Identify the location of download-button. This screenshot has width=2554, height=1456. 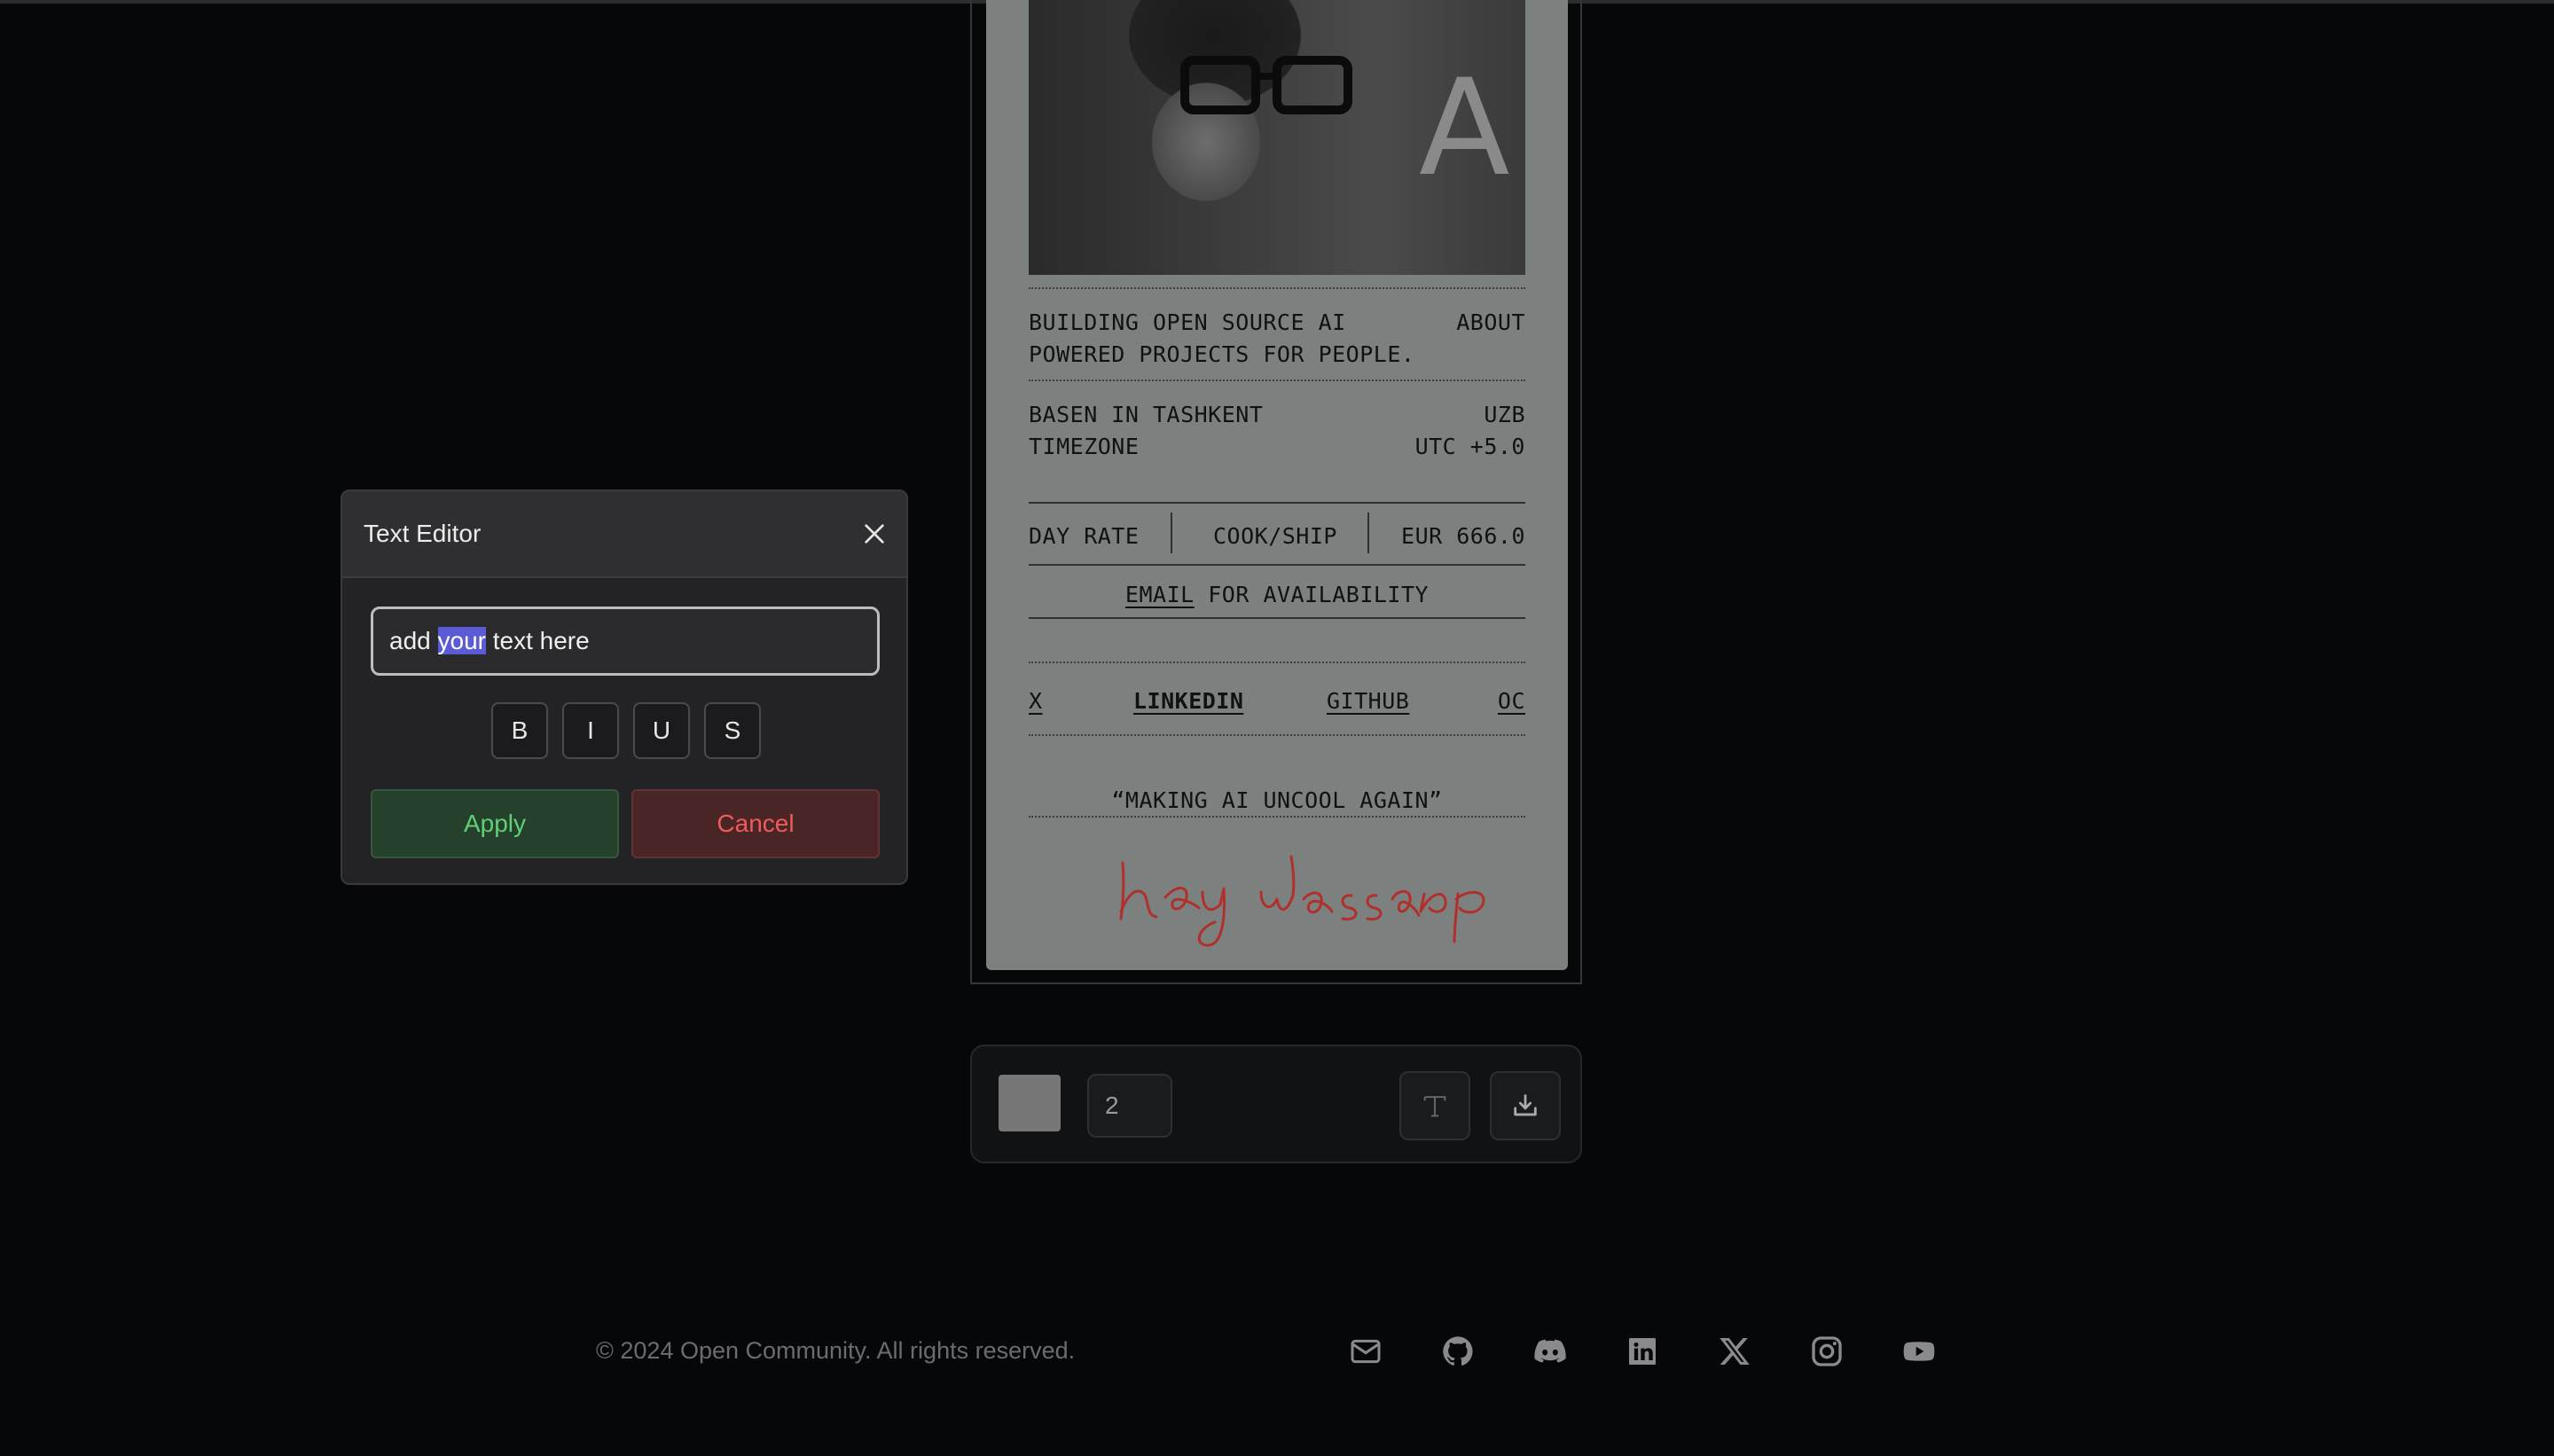
(1525, 1105).